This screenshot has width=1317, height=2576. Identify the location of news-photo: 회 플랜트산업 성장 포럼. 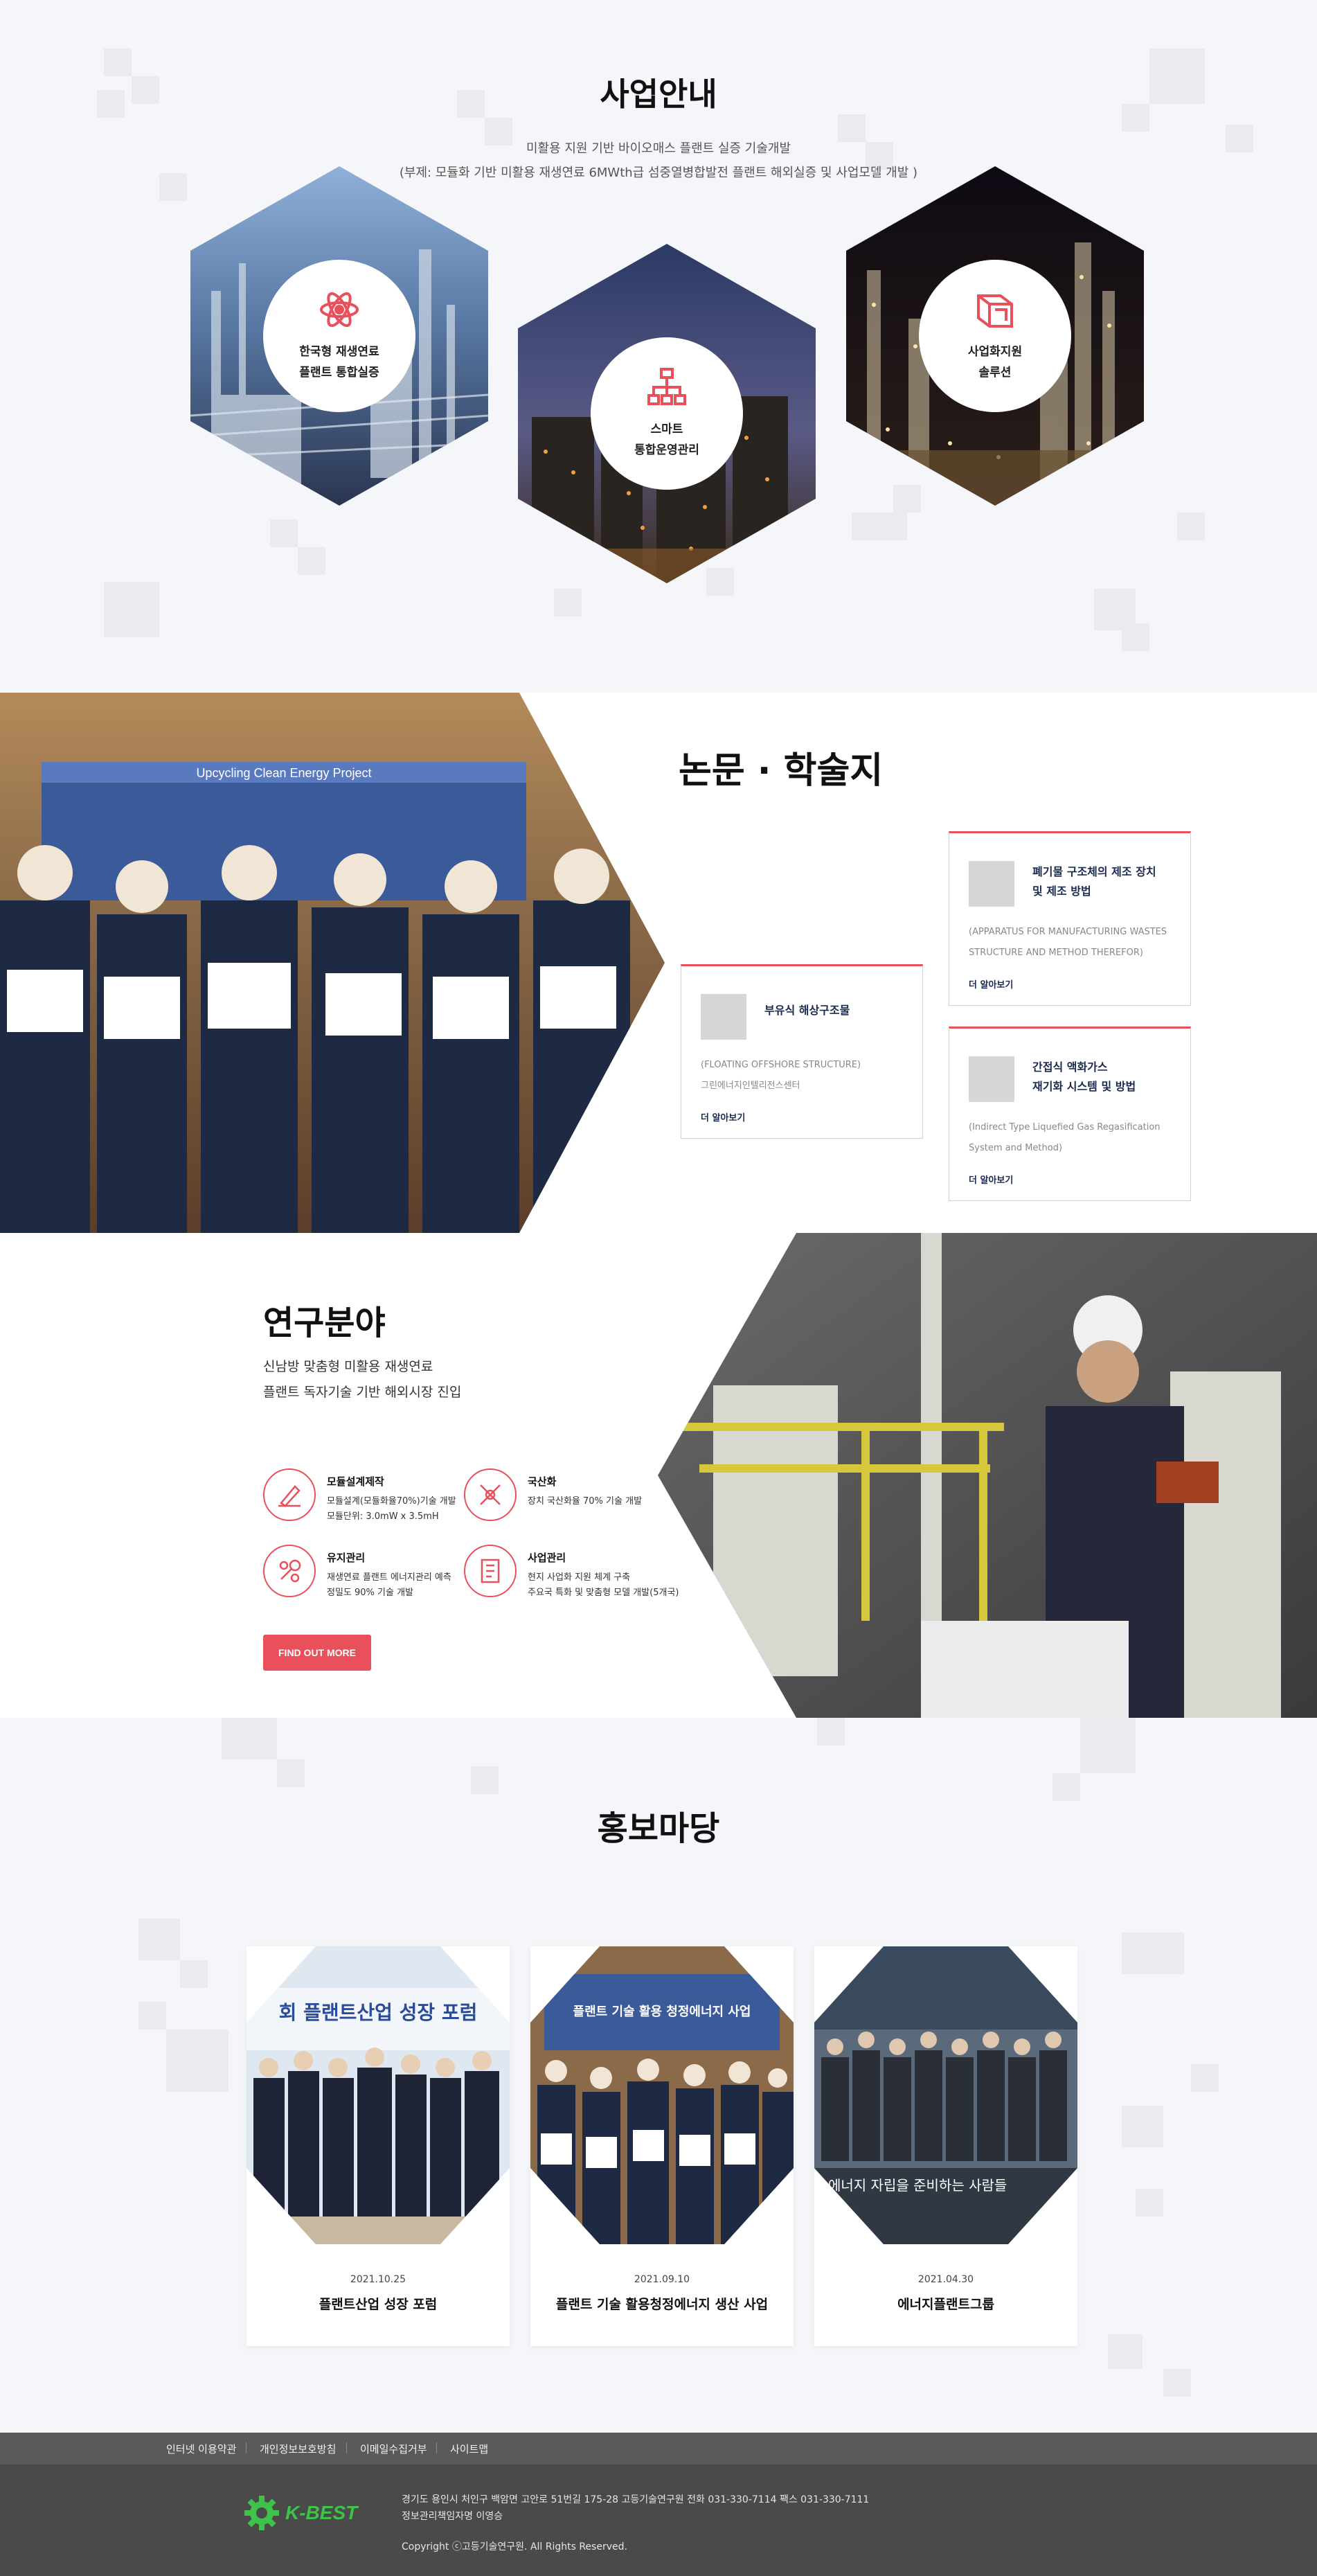
(378, 2095).